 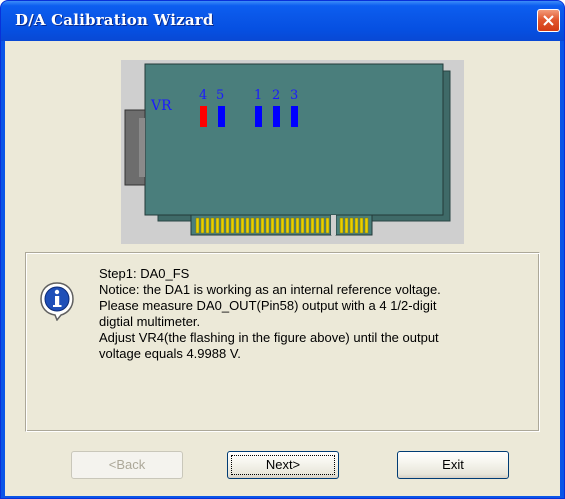 I want to click on back-button-label: <Back, so click(x=127, y=464).